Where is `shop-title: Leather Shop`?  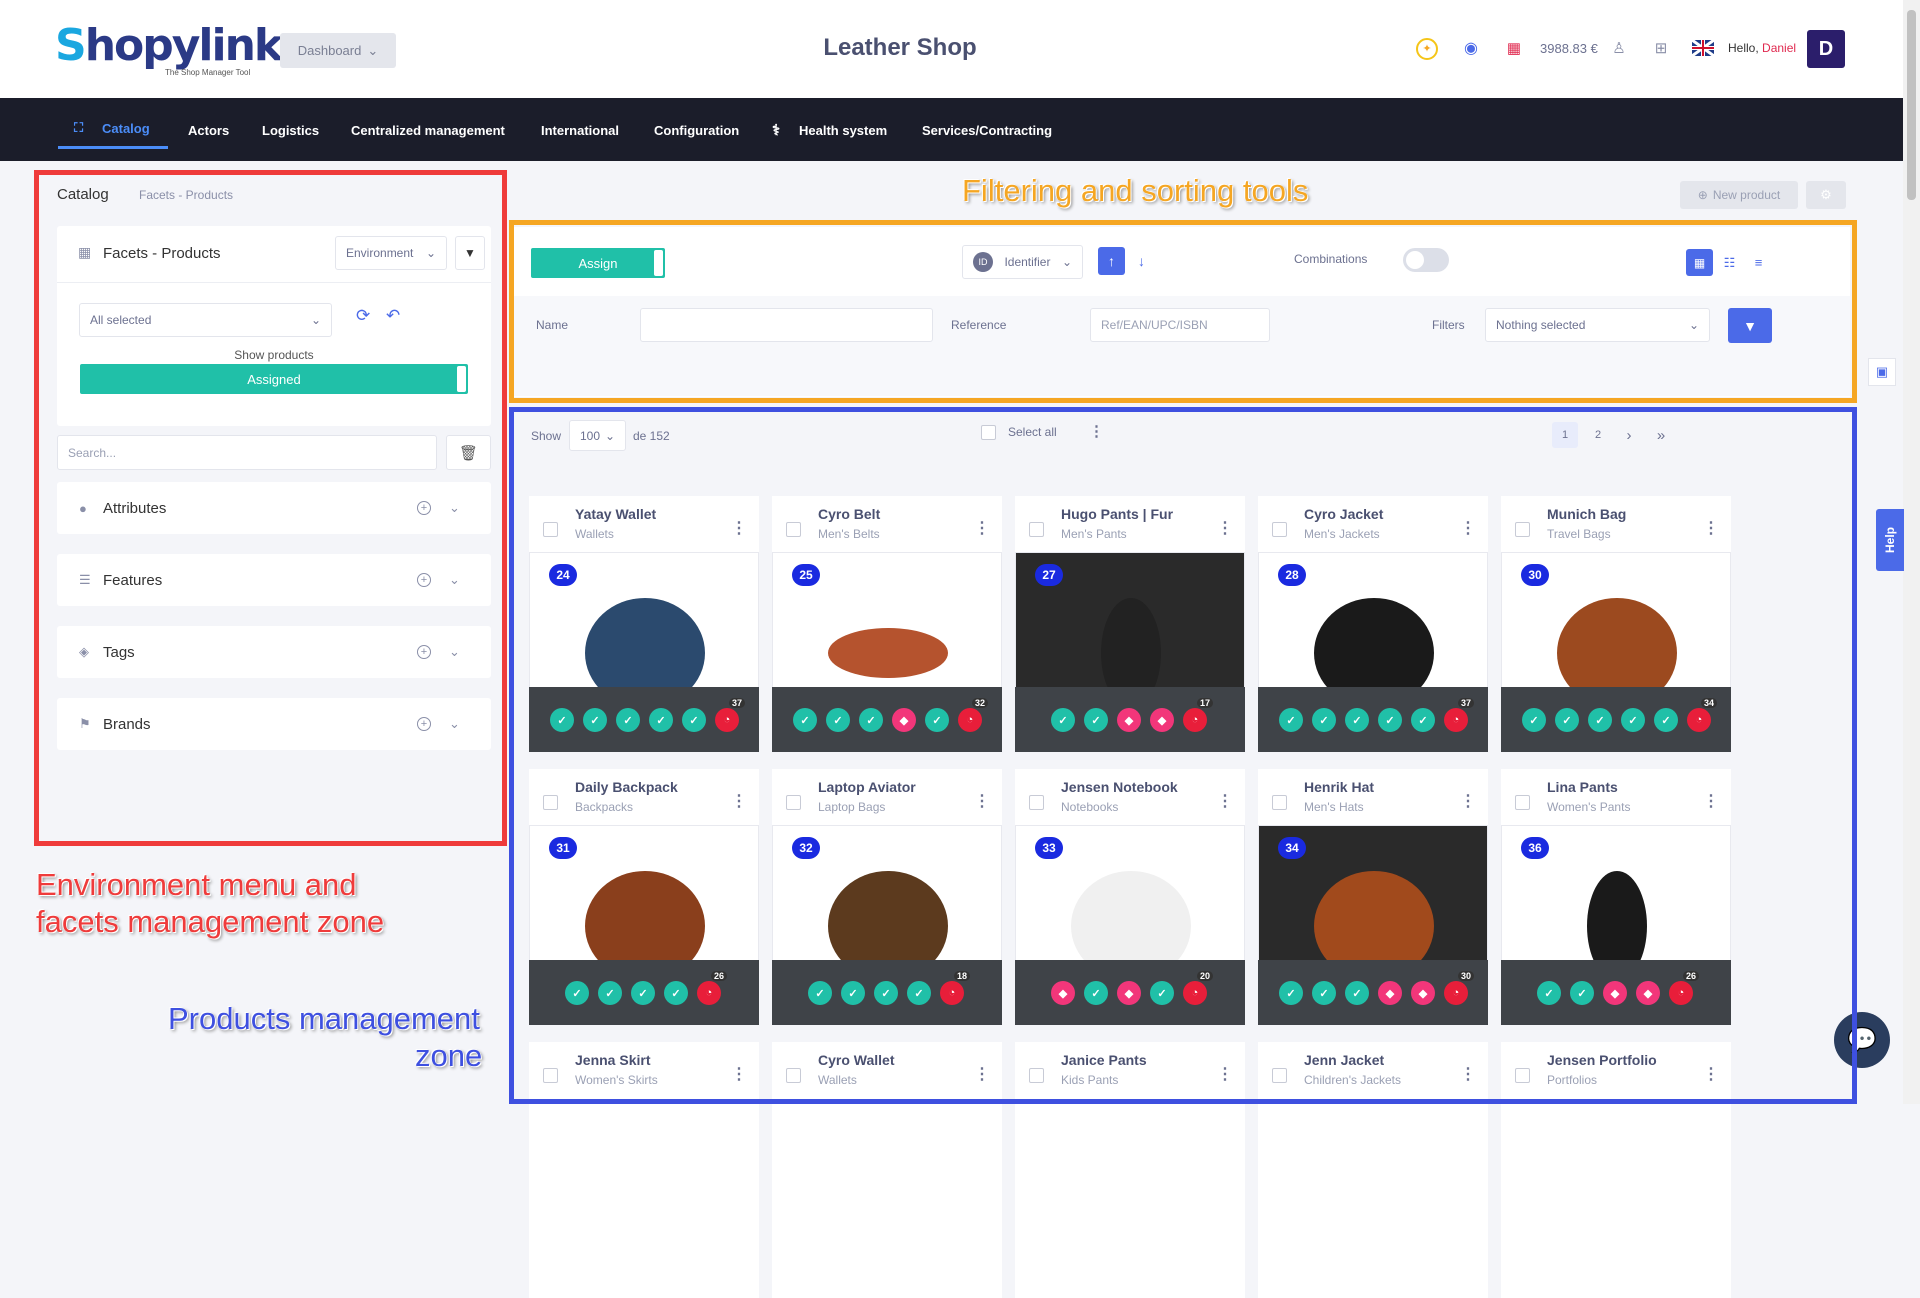 shop-title: Leather Shop is located at coordinates (900, 47).